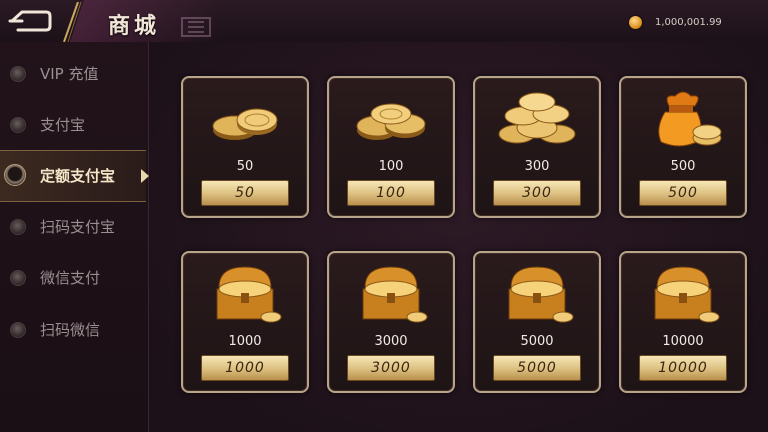 The image size is (768, 432). Describe the element at coordinates (245, 147) in the screenshot. I see `product-card: 50 50` at that location.